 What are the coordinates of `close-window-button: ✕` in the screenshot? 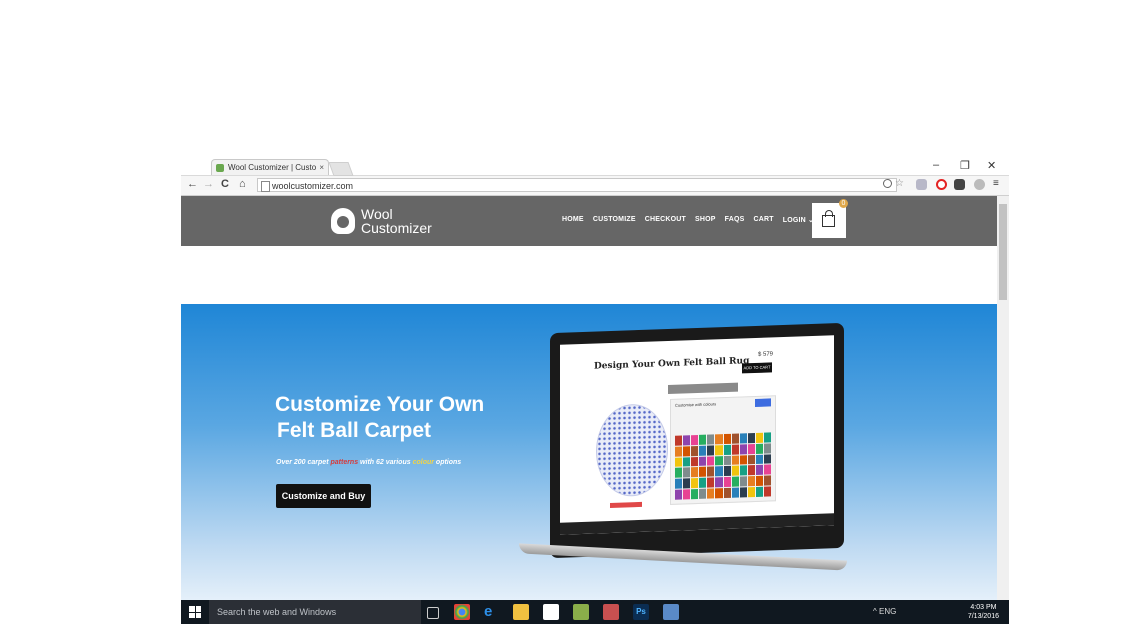 It's located at (991, 165).